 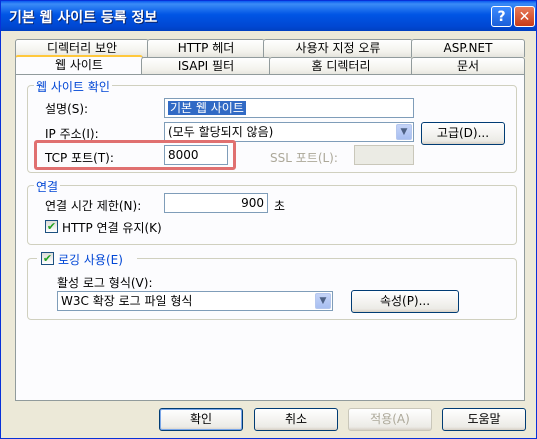 What do you see at coordinates (47, 258) in the screenshot?
I see `logging-enable-checkbox: ✔` at bounding box center [47, 258].